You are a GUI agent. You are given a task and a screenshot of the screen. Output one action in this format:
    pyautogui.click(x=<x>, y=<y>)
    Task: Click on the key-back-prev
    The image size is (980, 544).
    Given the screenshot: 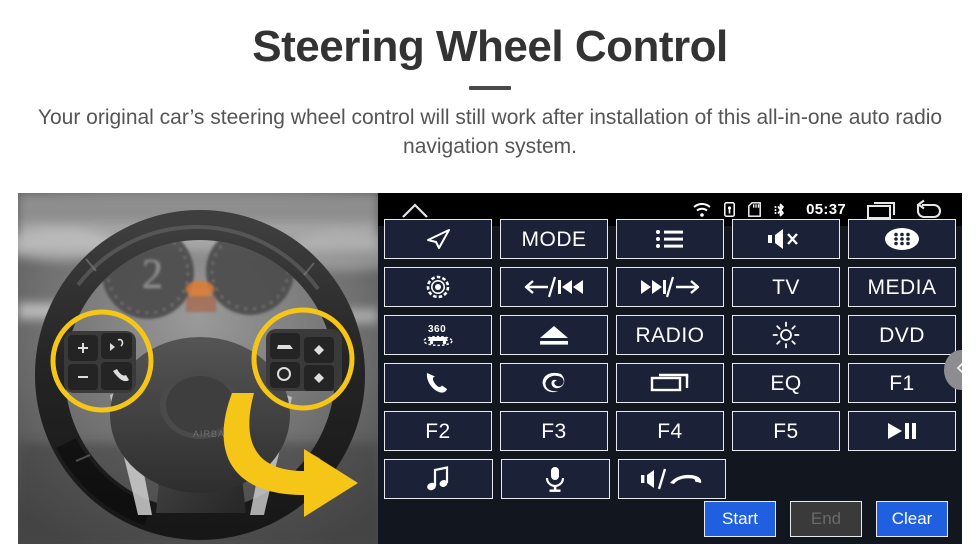 What is the action you would take?
    pyautogui.click(x=554, y=287)
    